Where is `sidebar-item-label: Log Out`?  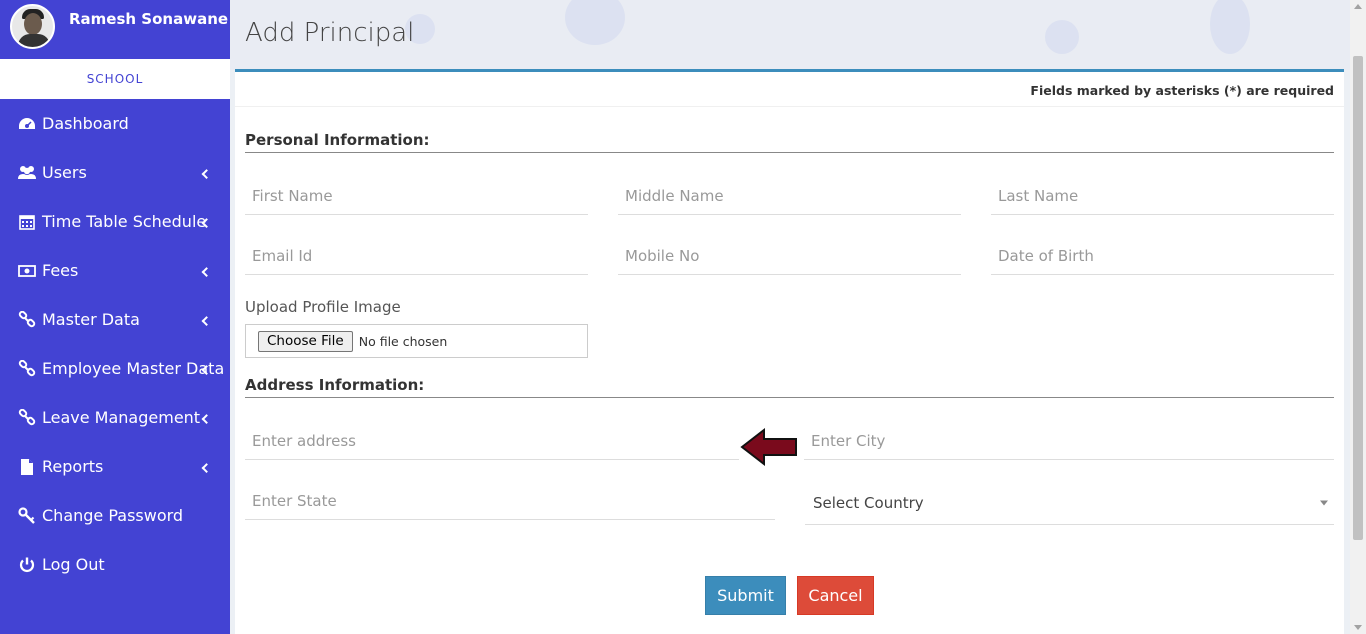
sidebar-item-label: Log Out is located at coordinates (73, 564).